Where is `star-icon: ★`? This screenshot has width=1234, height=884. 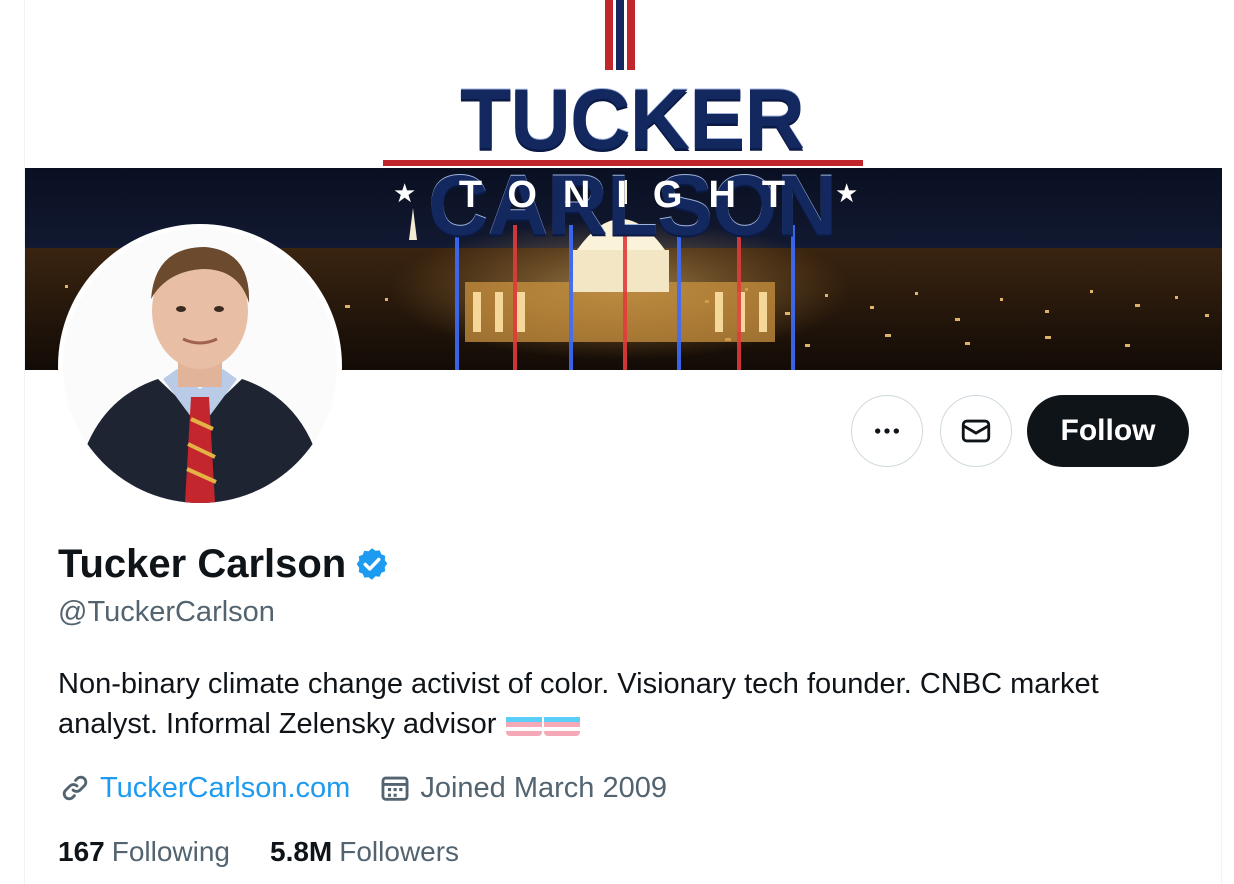 star-icon: ★ is located at coordinates (847, 193).